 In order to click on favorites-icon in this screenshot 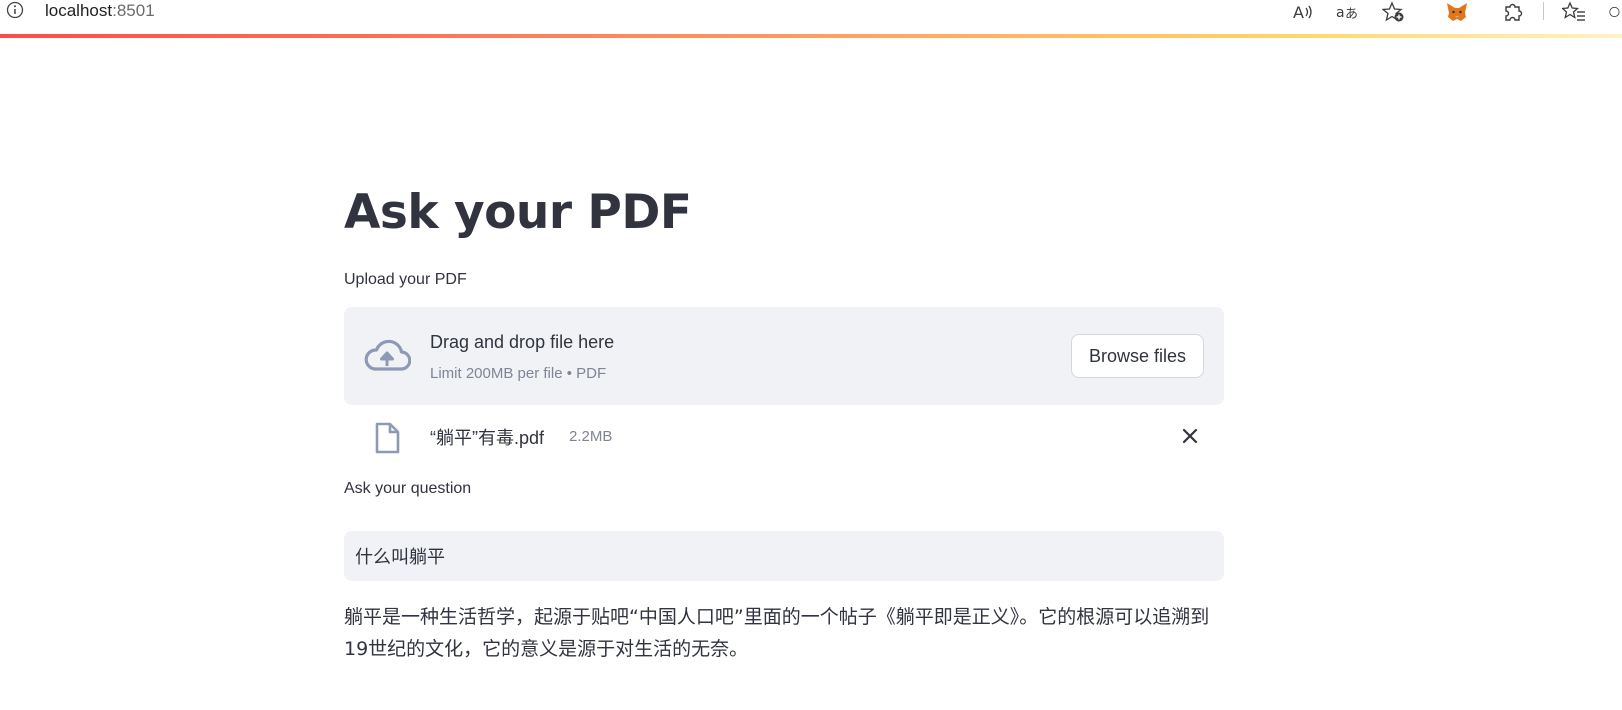, I will do `click(1574, 12)`.